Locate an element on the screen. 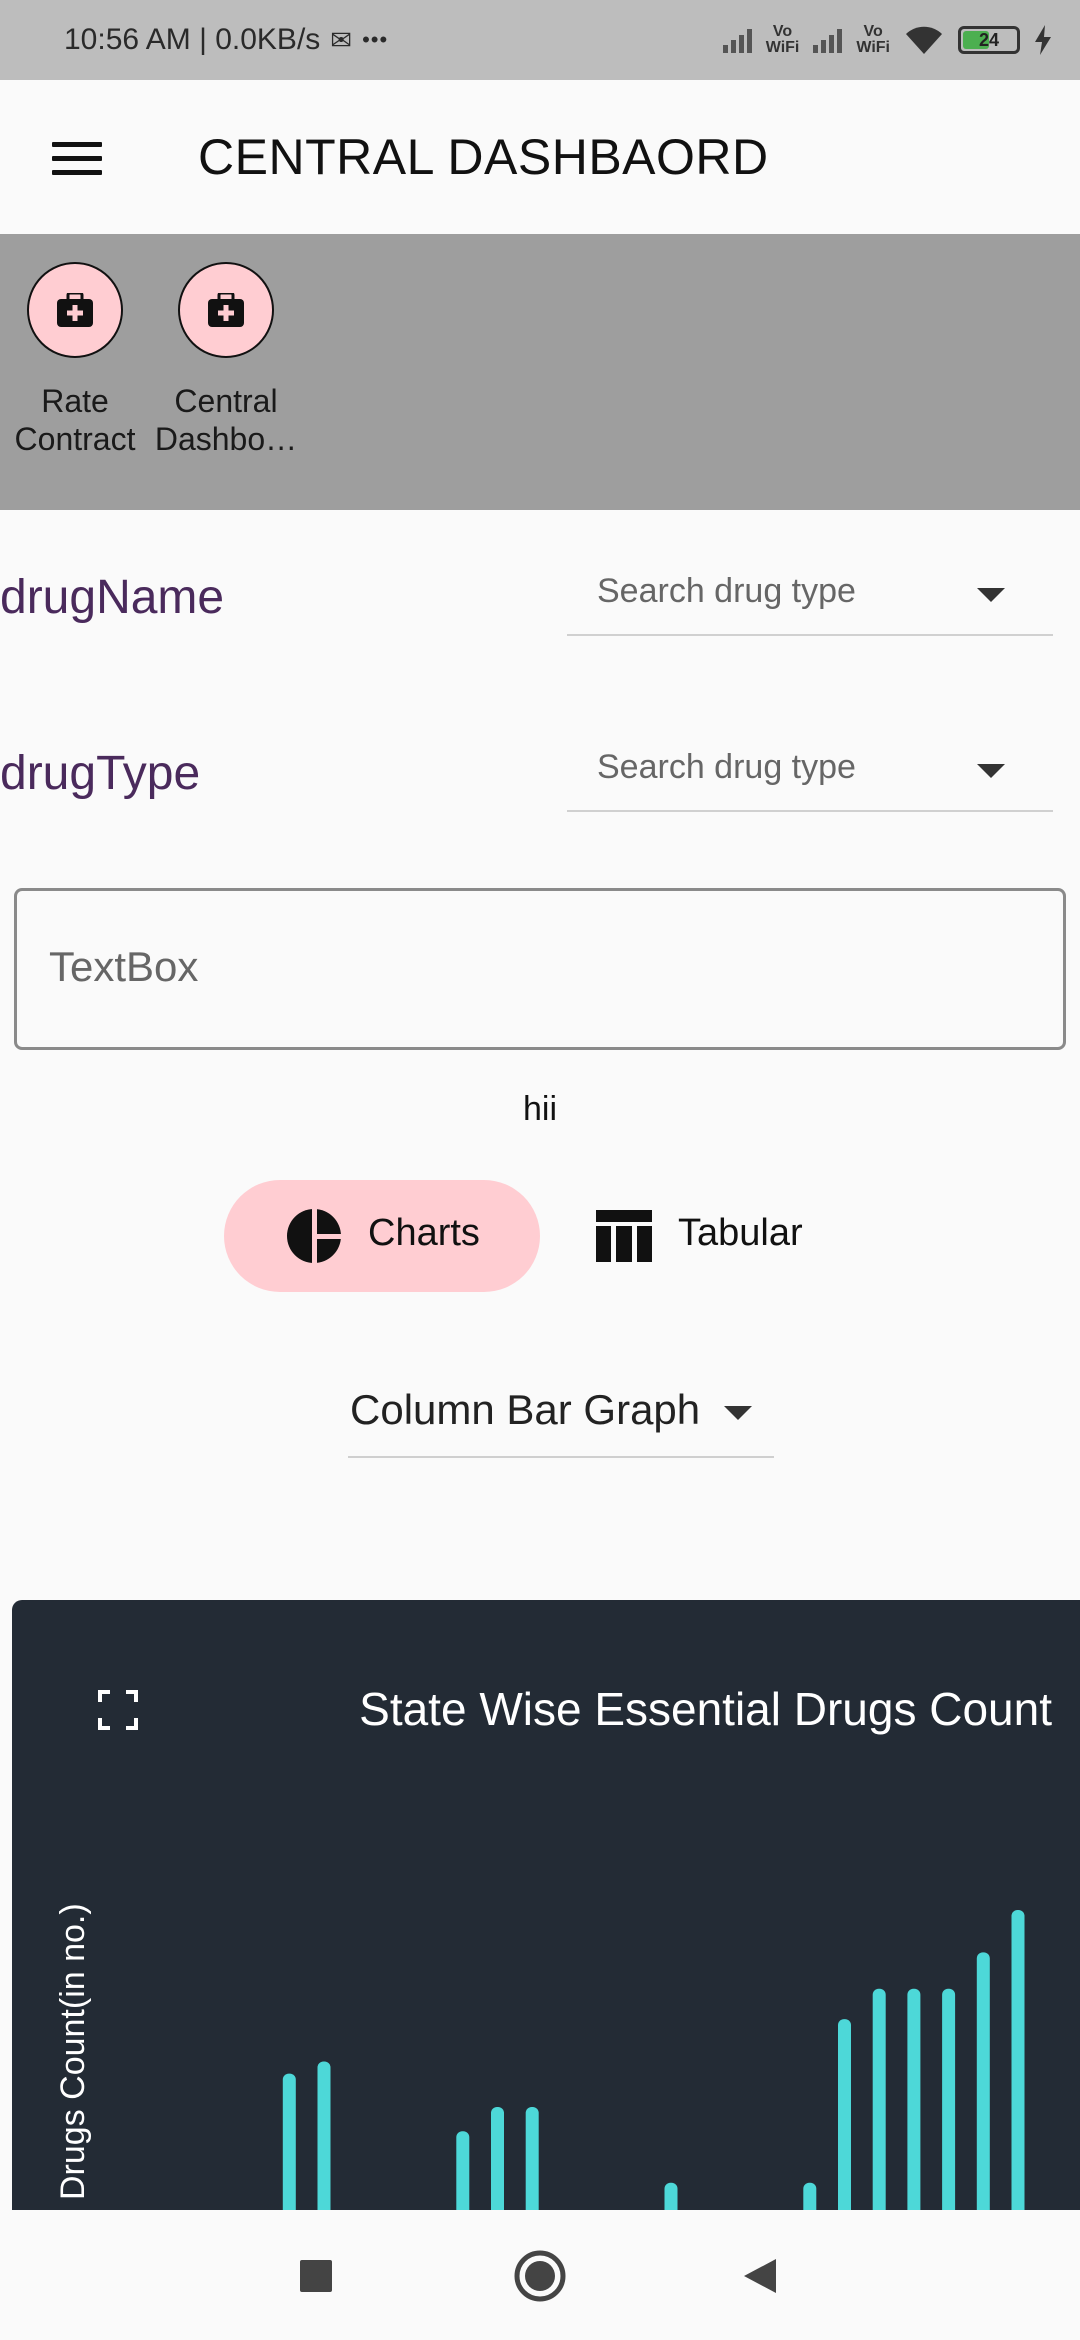 The width and height of the screenshot is (1080, 2340). y-axis-label: Drugs Count(in no.) is located at coordinates (73, 2051).